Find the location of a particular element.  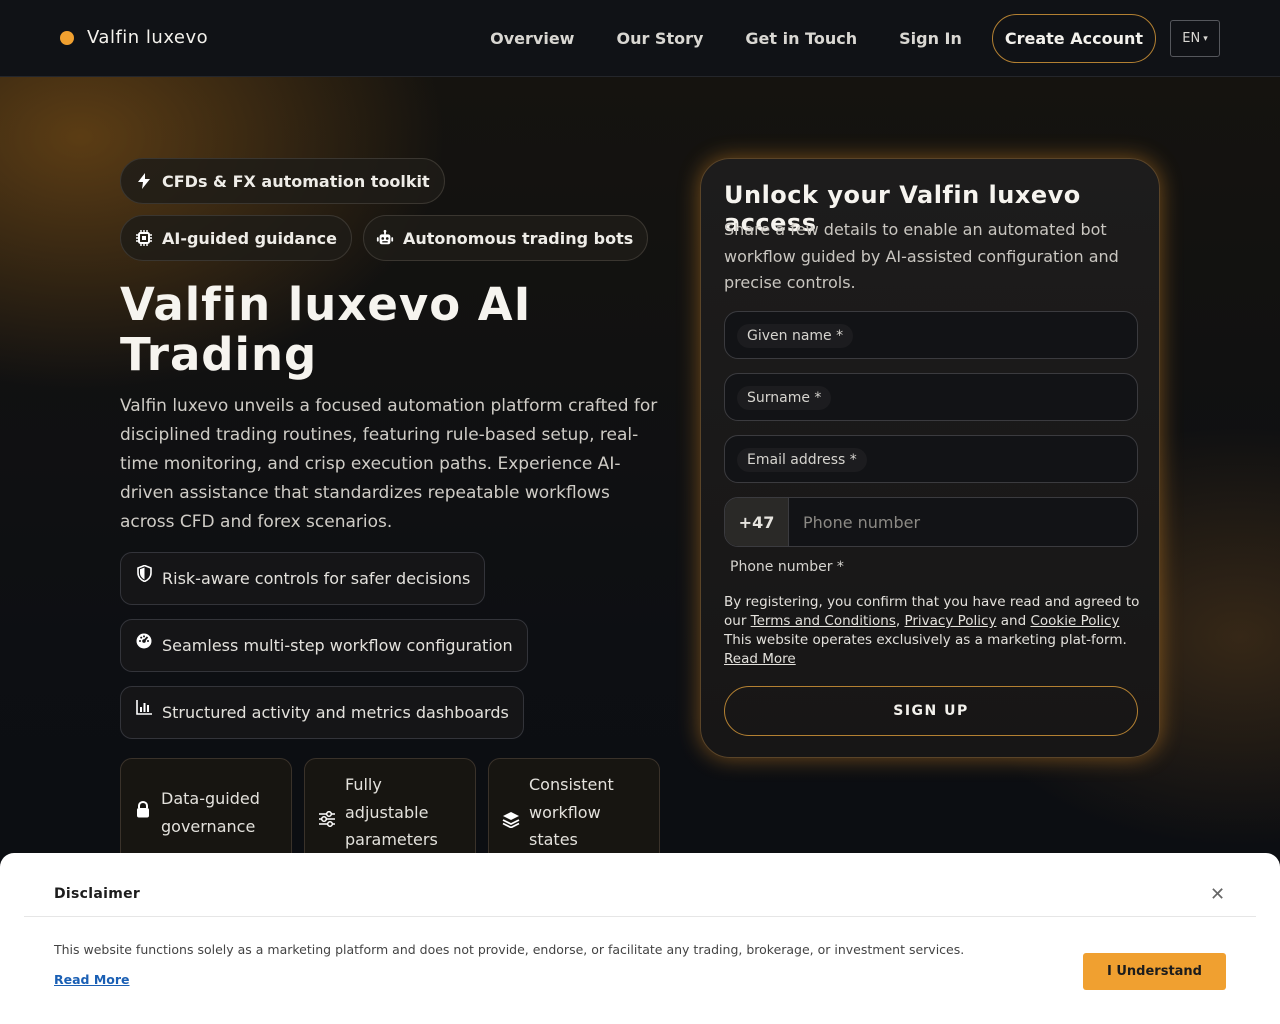

pill-label: AI-guided guidance is located at coordinates (249, 238).